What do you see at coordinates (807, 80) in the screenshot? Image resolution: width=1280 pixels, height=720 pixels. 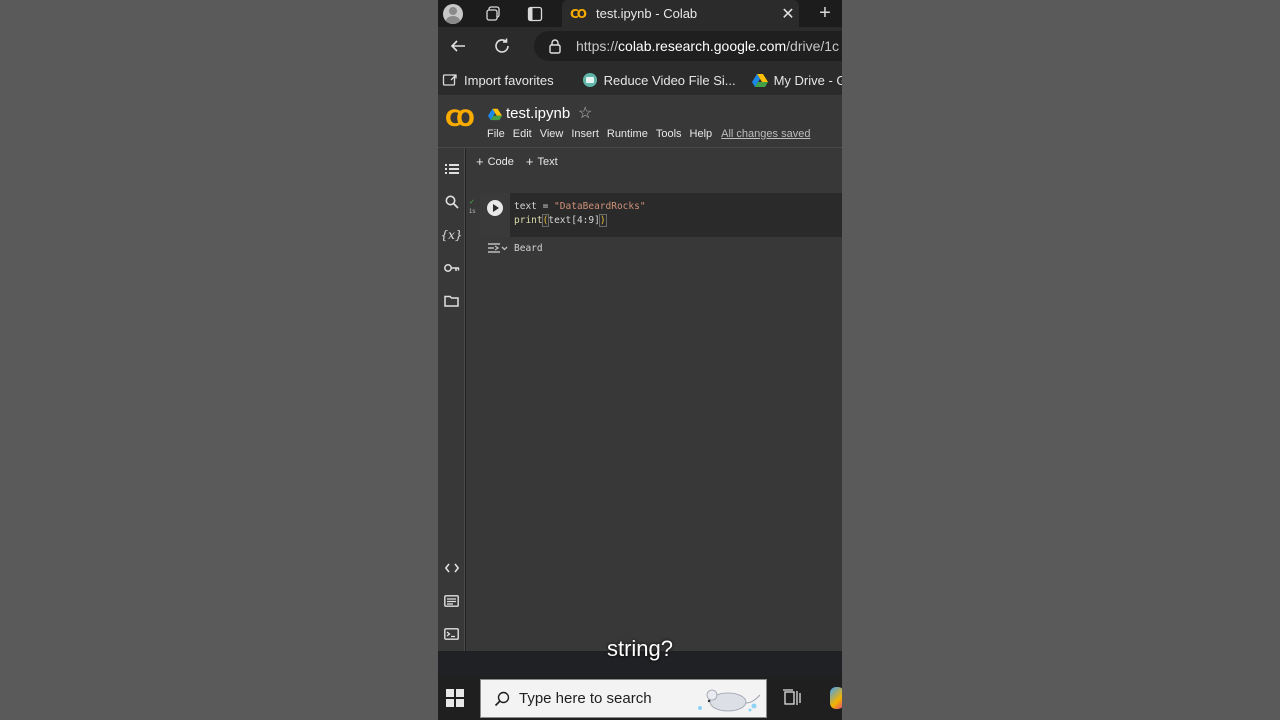 I see `favorite-label: My Drive - Goog` at bounding box center [807, 80].